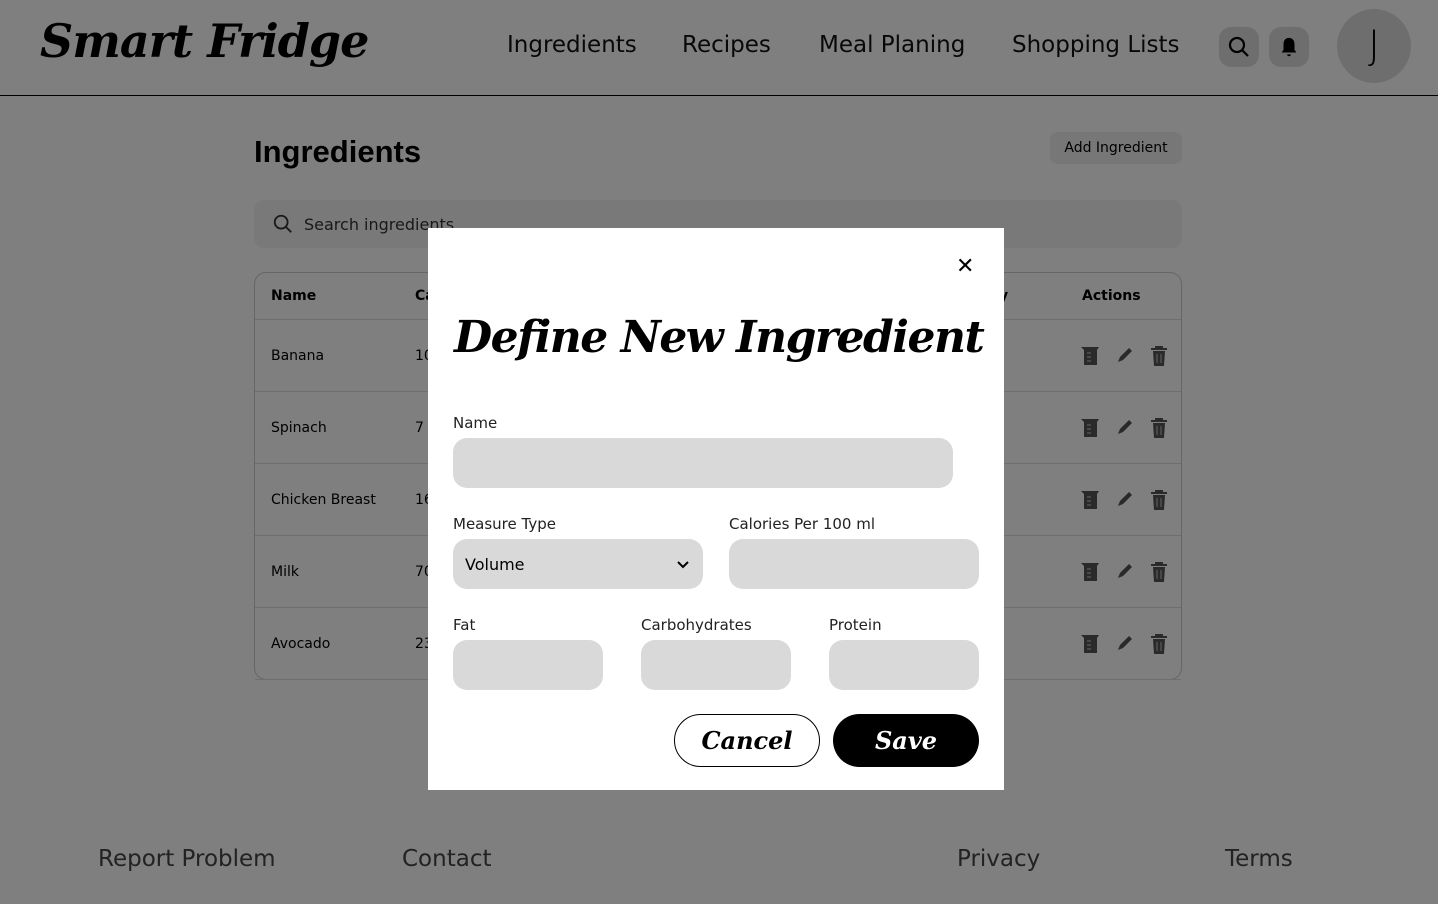 This screenshot has height=904, width=1438. Describe the element at coordinates (716, 665) in the screenshot. I see `carbohydrates-input` at that location.